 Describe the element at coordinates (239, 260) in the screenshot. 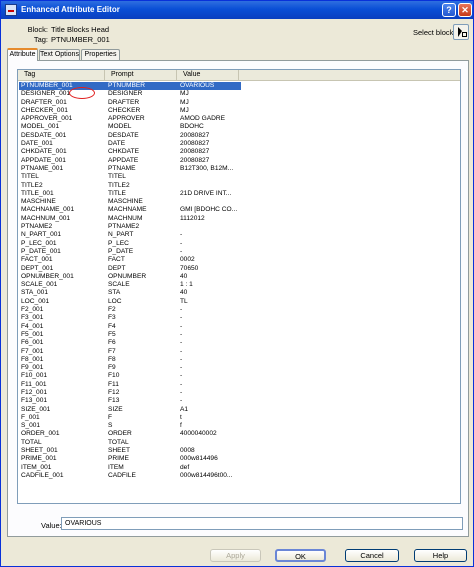

I see `list-row: FACT_001 FACT 0002` at that location.